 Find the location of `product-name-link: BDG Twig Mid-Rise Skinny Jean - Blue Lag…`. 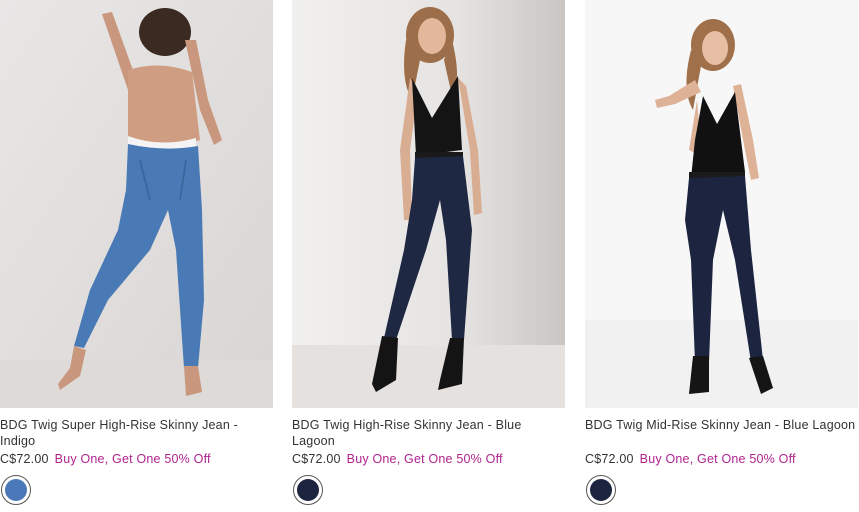

product-name-link: BDG Twig Mid-Rise Skinny Jean - Blue Lag… is located at coordinates (721, 425).